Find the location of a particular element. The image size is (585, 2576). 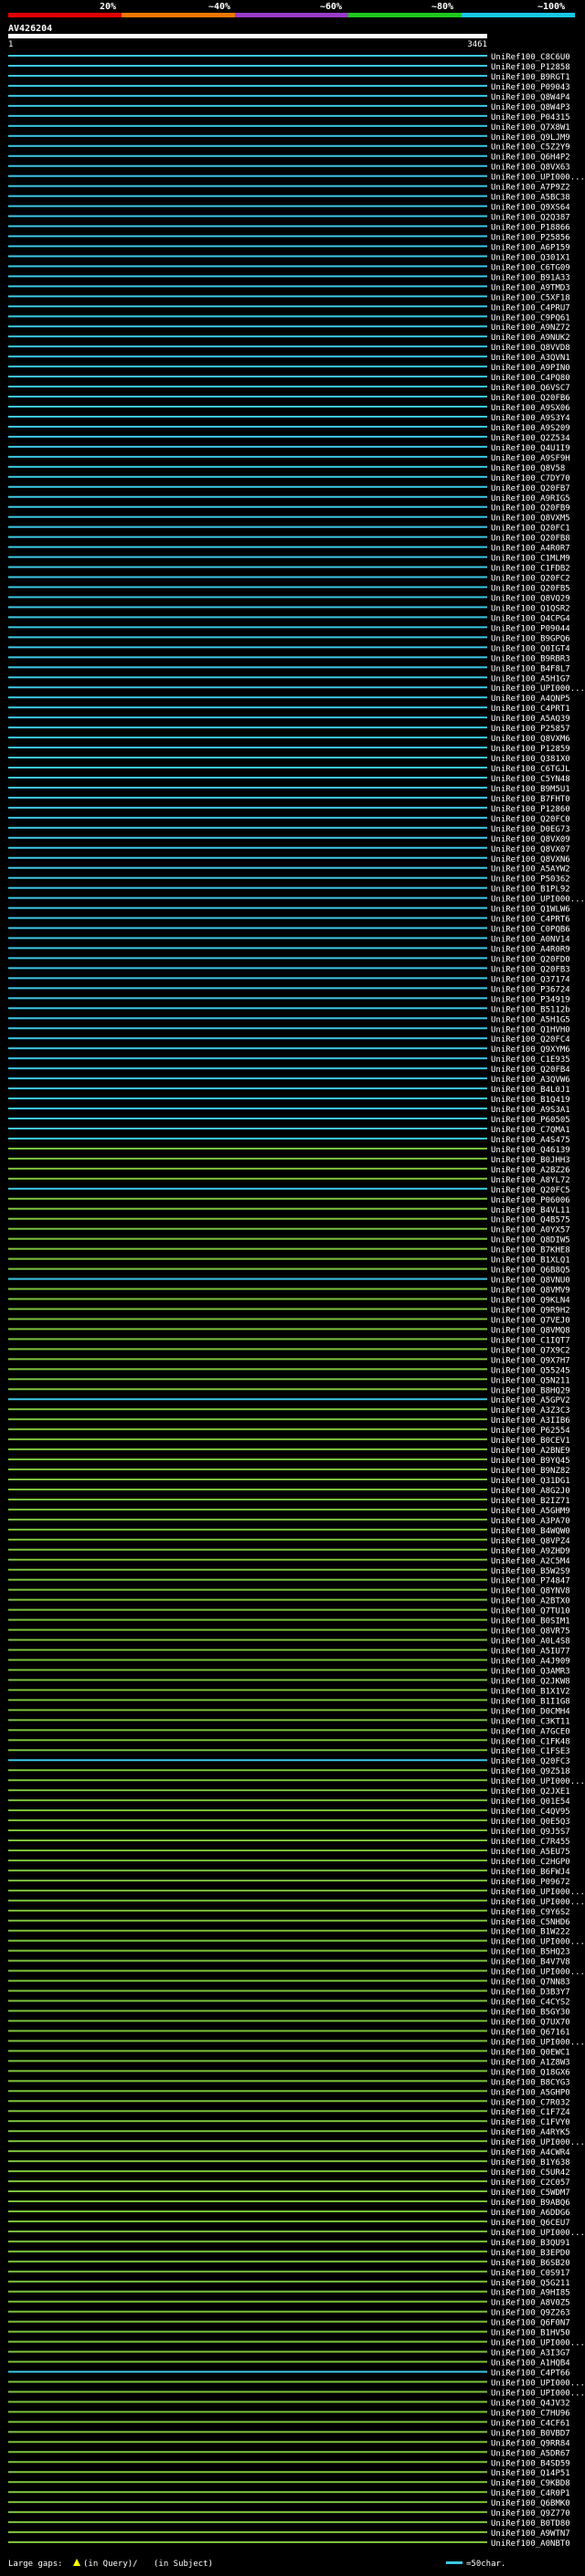

hit-label: UniRef100_A7P9Z2 is located at coordinates (531, 188).